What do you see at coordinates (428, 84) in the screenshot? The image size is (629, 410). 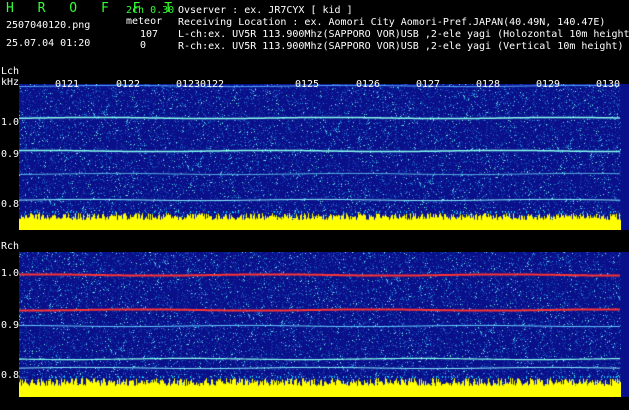 I see `time-label: 0127` at bounding box center [428, 84].